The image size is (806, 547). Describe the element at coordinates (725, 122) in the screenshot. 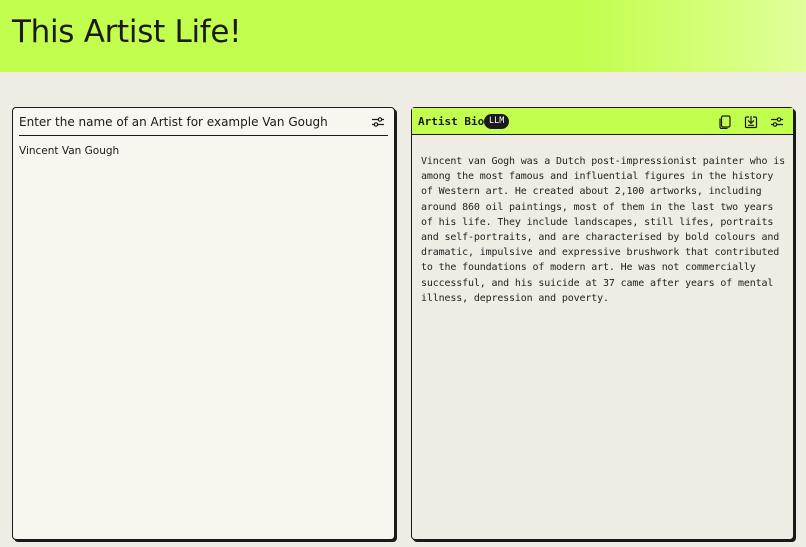

I see `copy-icon` at that location.